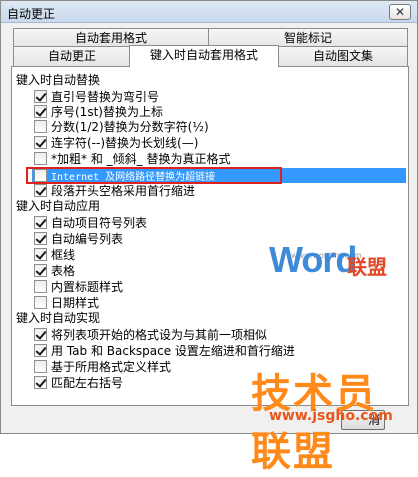  Describe the element at coordinates (58, 206) in the screenshot. I see `section-apply-as-you-type: 键入时自动应用` at that location.